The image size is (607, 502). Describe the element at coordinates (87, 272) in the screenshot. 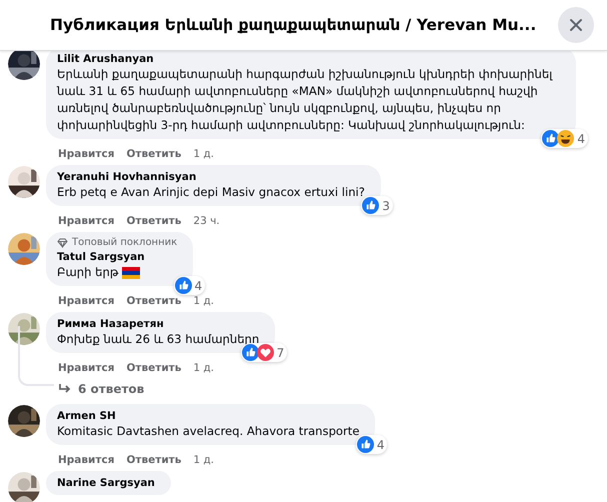

I see `comment-text: Բարի երթ` at that location.